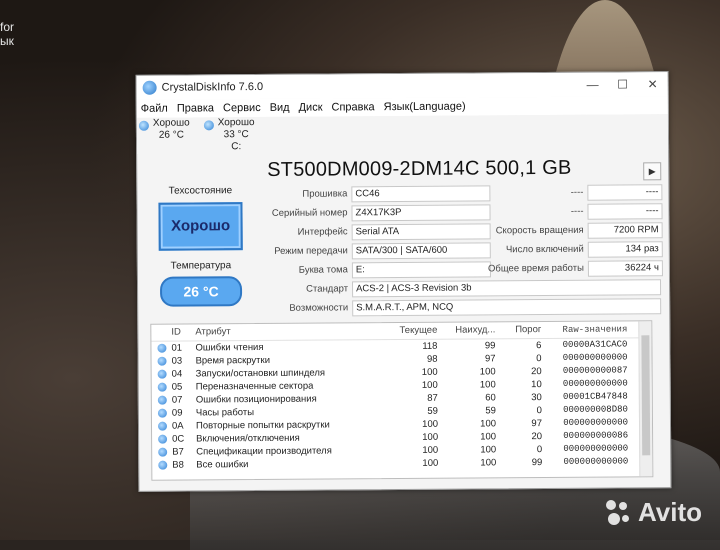 The width and height of the screenshot is (720, 550). I want to click on avito-watermark: Avito, so click(654, 512).